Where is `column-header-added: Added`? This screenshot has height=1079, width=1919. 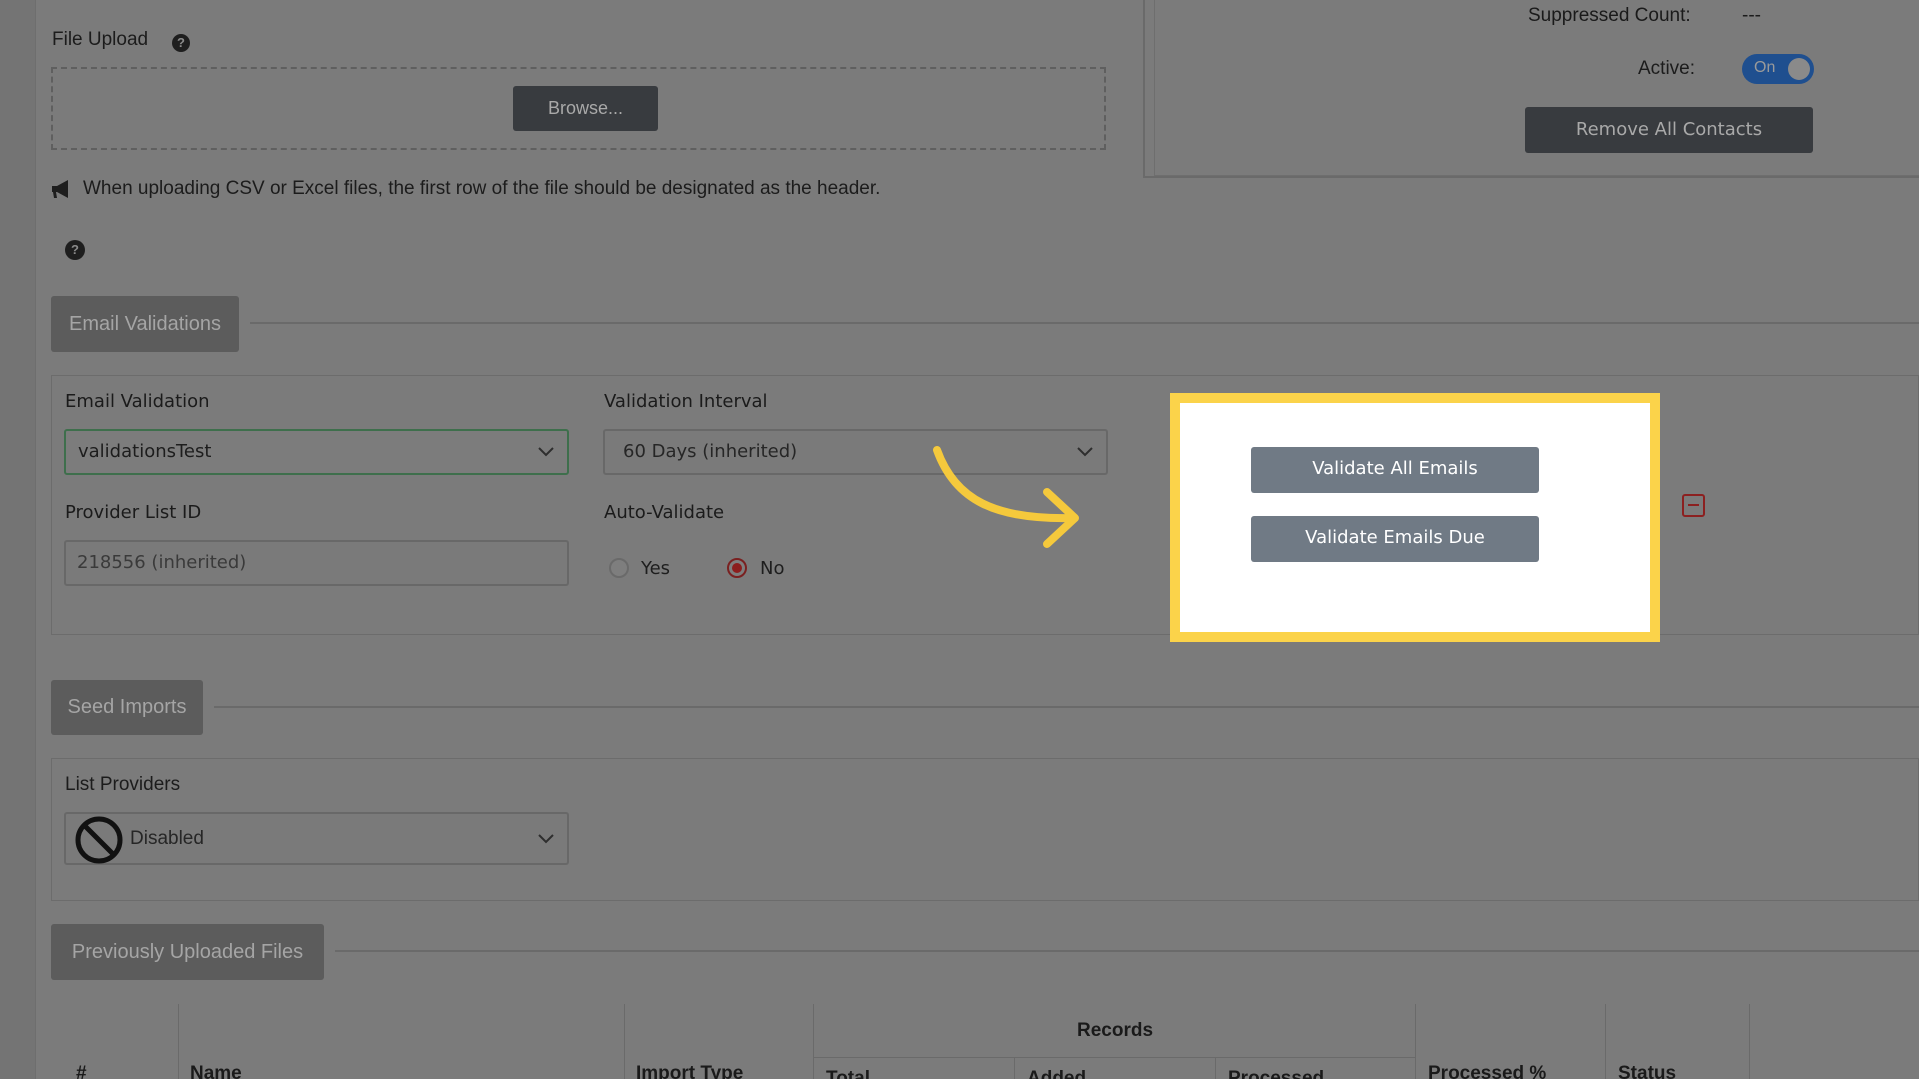
column-header-added: Added is located at coordinates (1056, 1073).